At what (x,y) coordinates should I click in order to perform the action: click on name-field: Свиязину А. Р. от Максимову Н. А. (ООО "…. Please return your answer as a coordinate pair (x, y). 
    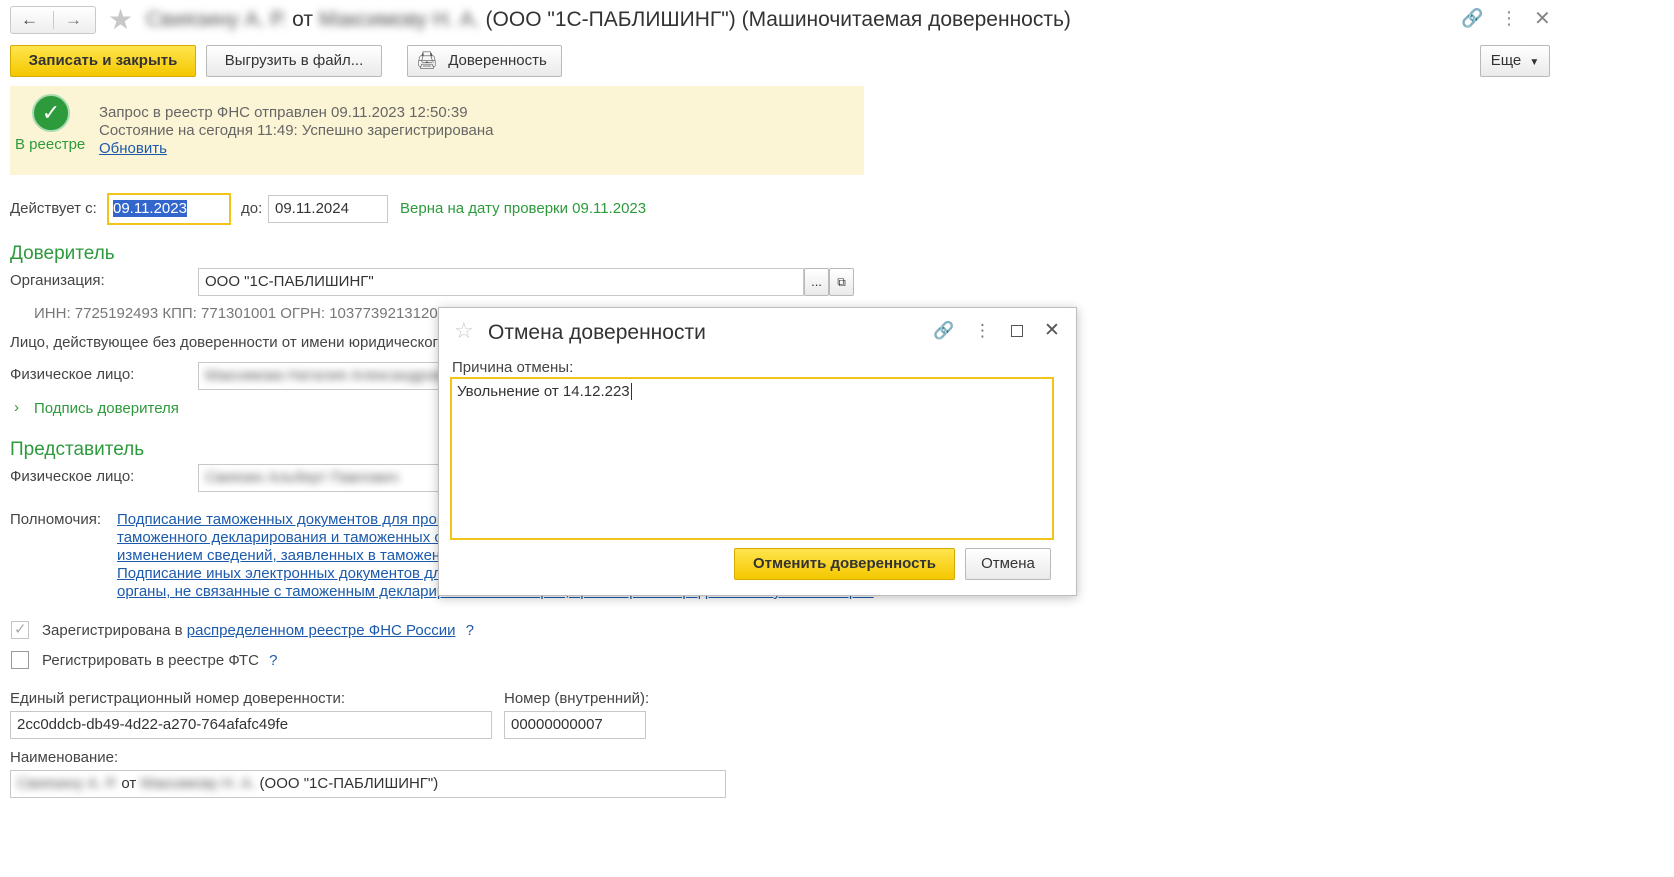
    Looking at the image, I should click on (368, 784).